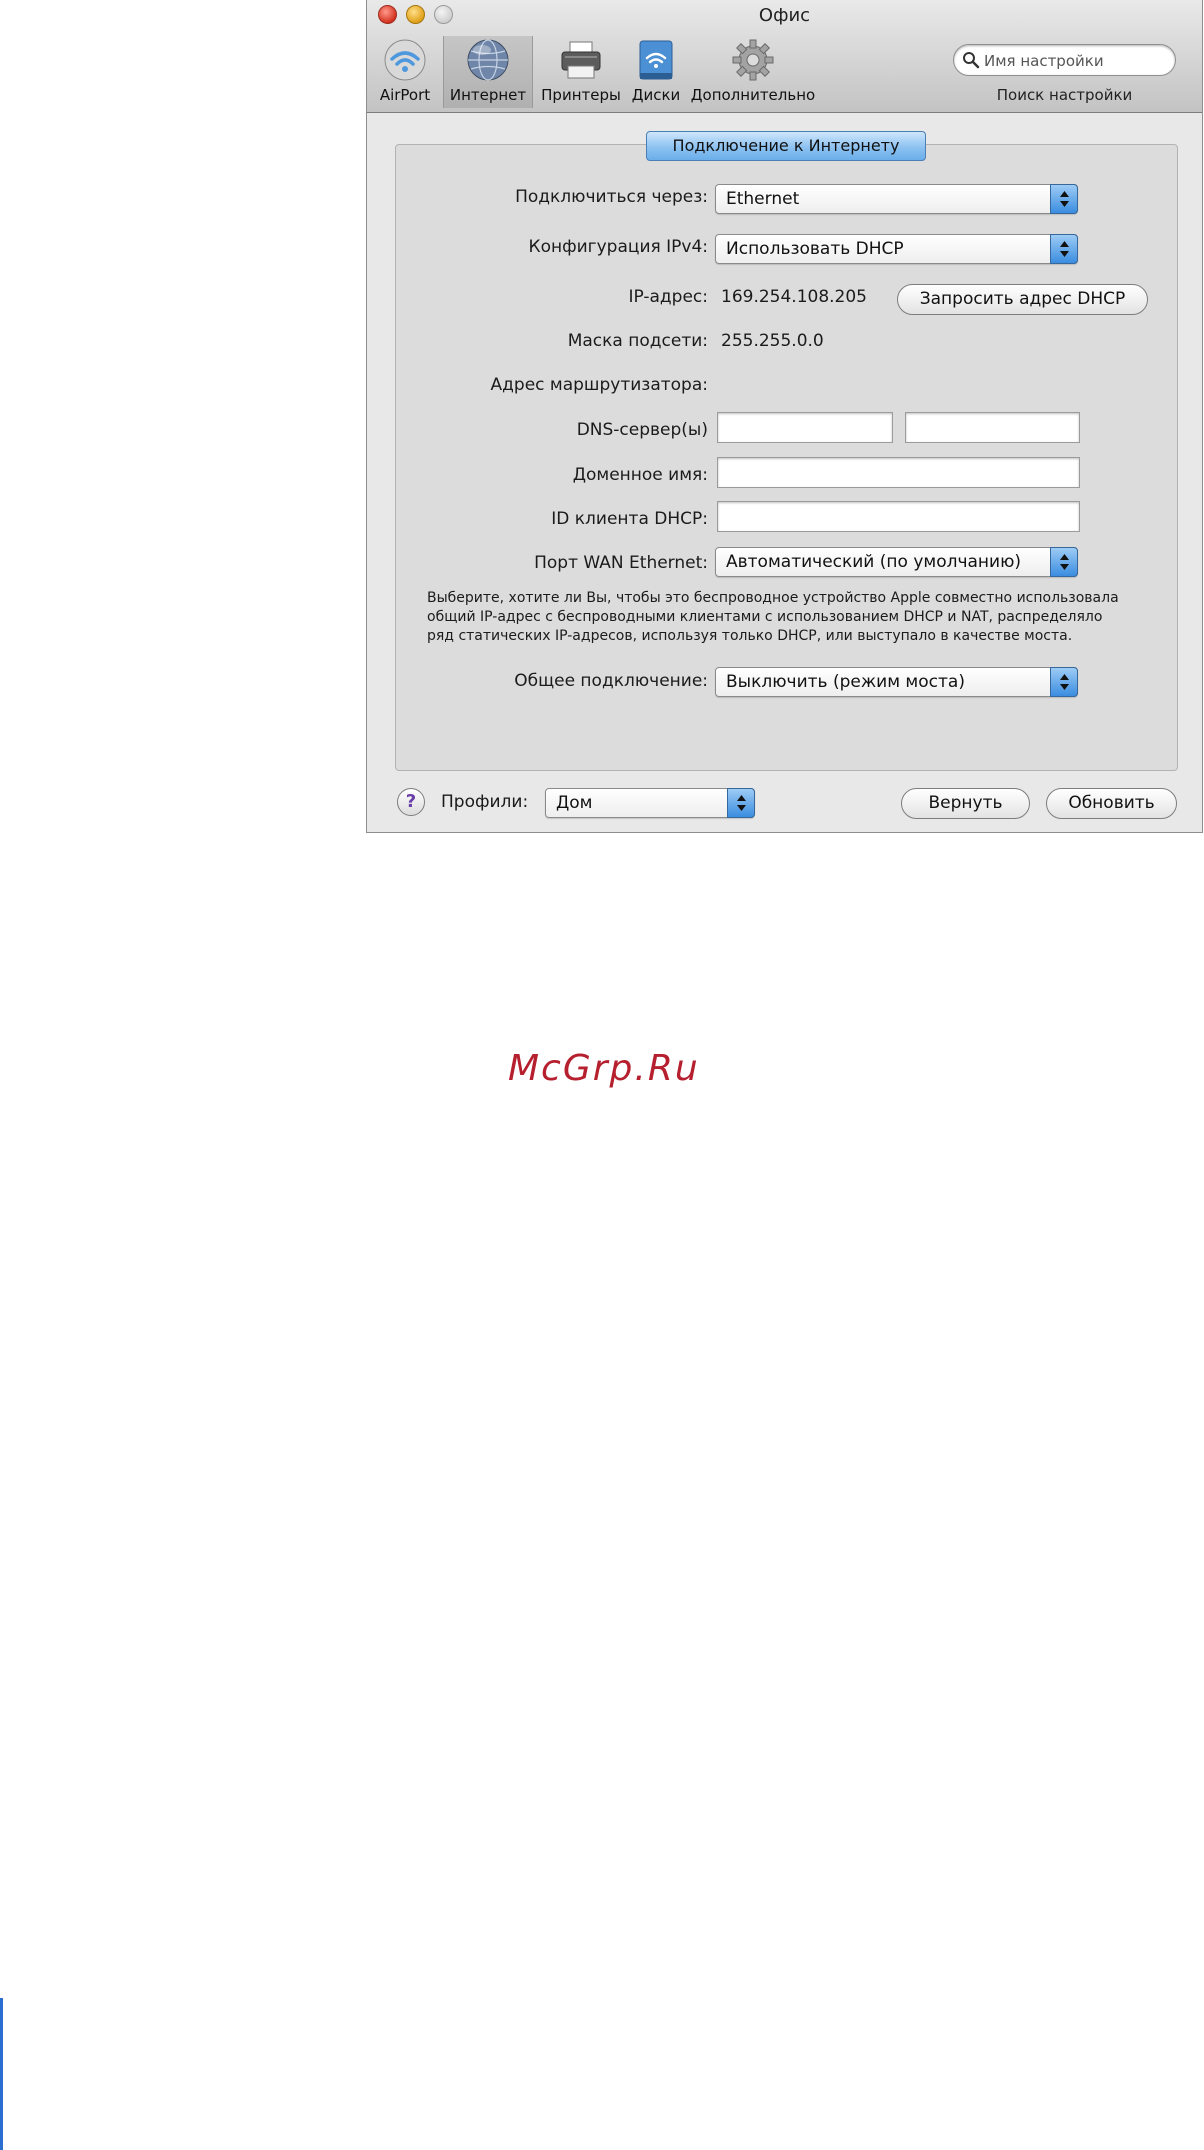 This screenshot has width=1204, height=2150. I want to click on toolbar-printers: Принтеры, so click(581, 72).